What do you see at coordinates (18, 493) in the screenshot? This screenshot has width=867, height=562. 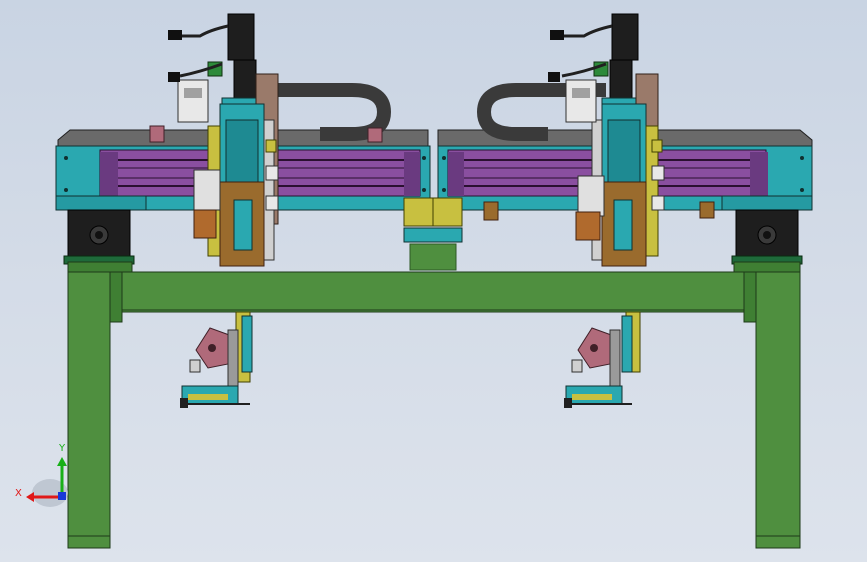 I see `x-axis-label: X` at bounding box center [18, 493].